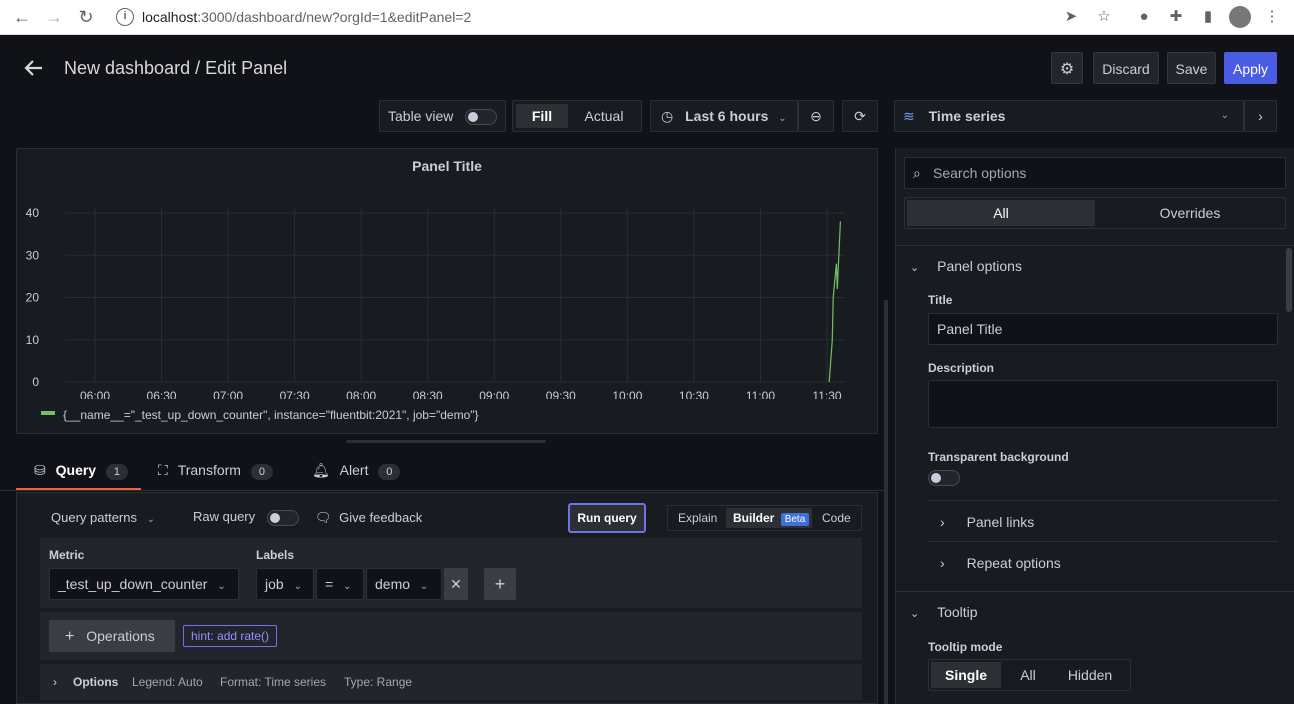 The image size is (1294, 704). Describe the element at coordinates (428, 394) in the screenshot. I see `x-tick-label: 08:30` at that location.